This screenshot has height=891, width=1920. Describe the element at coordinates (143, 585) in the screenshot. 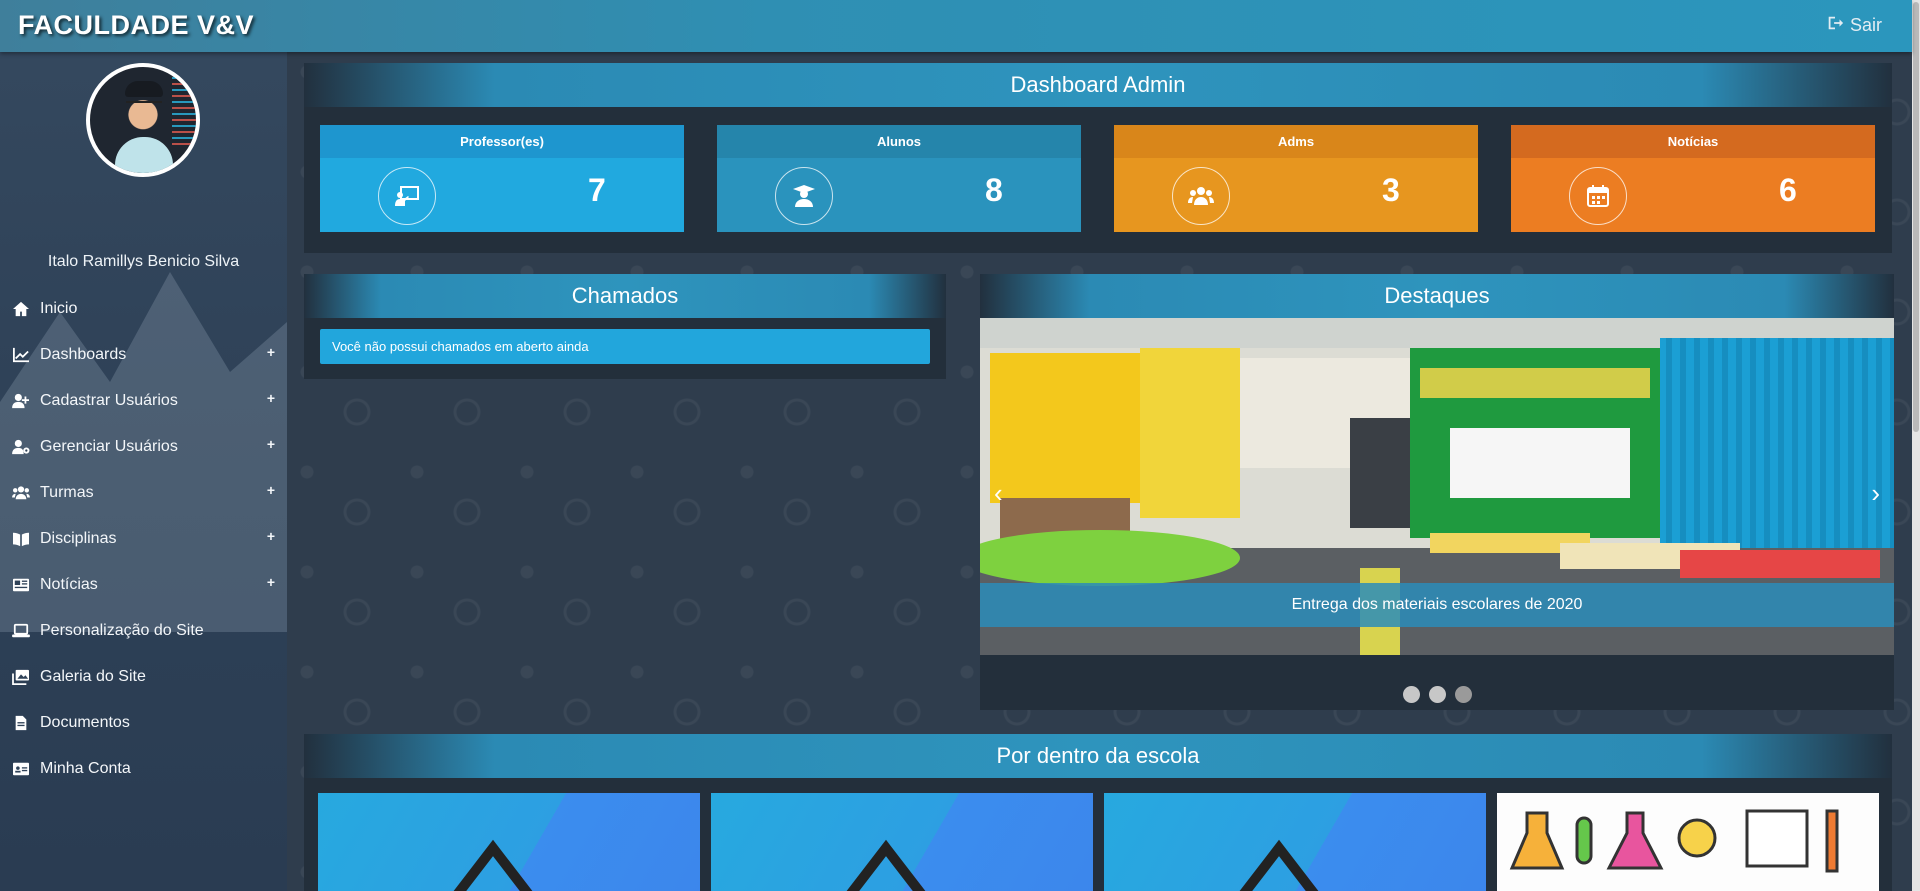

I see `sidebar-item-noticias: Notícias +` at that location.